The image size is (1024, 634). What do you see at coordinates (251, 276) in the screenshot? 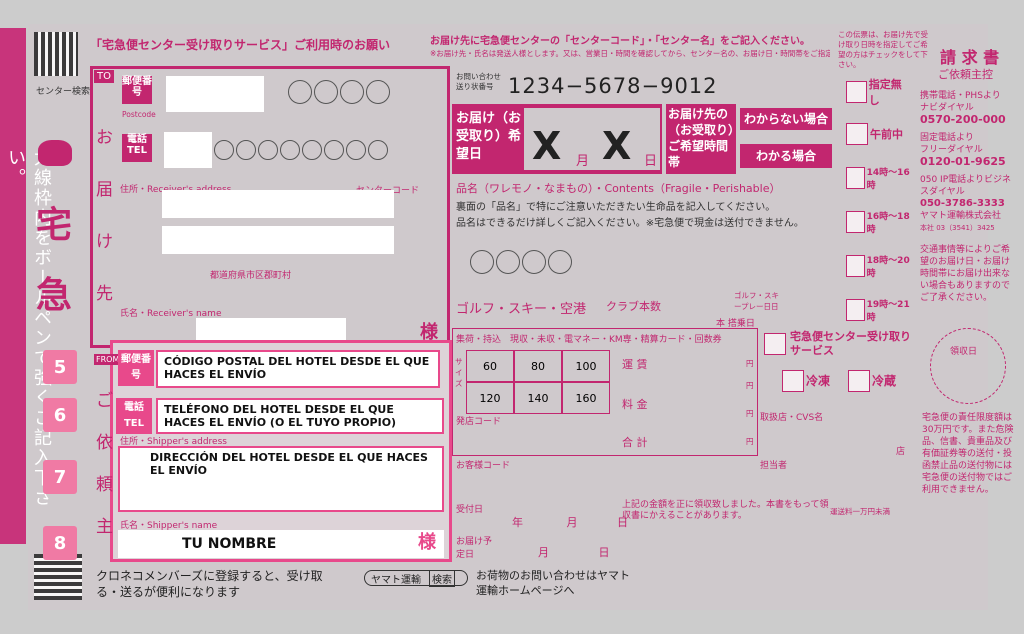
I see `prefecture-label: 都道府県市区郡町村` at bounding box center [251, 276].